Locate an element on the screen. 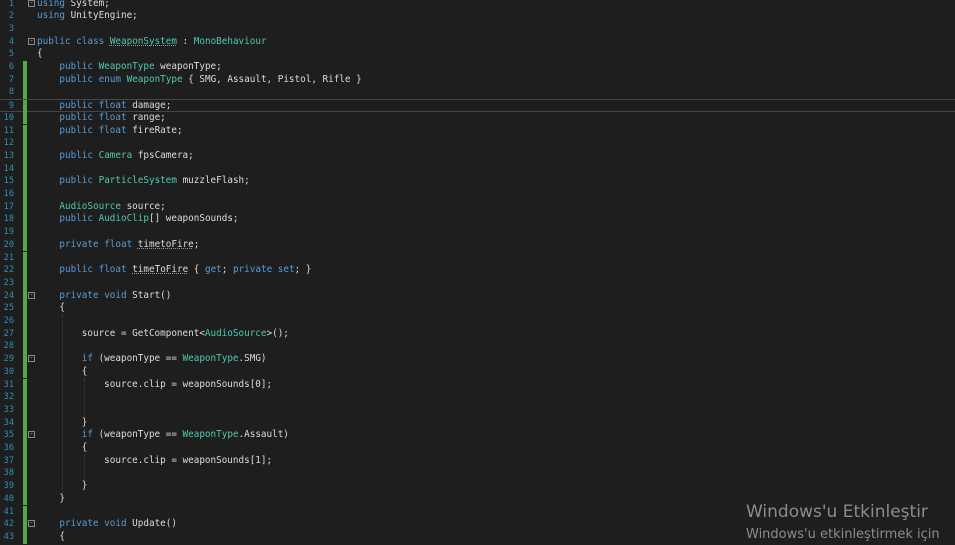 The image size is (955, 545). code-line: 3 is located at coordinates (477, 29).